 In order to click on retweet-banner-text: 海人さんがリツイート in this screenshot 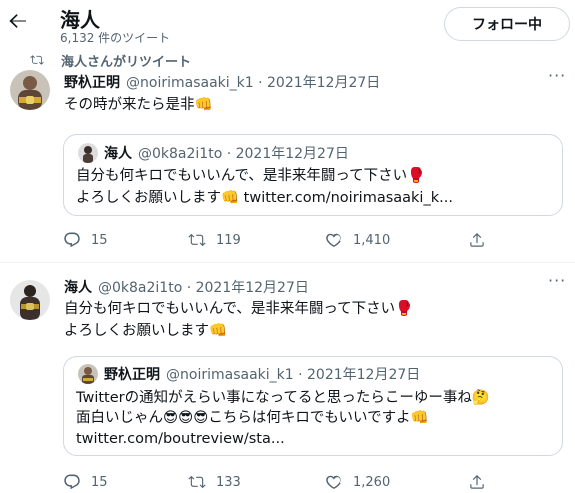, I will do `click(126, 62)`.